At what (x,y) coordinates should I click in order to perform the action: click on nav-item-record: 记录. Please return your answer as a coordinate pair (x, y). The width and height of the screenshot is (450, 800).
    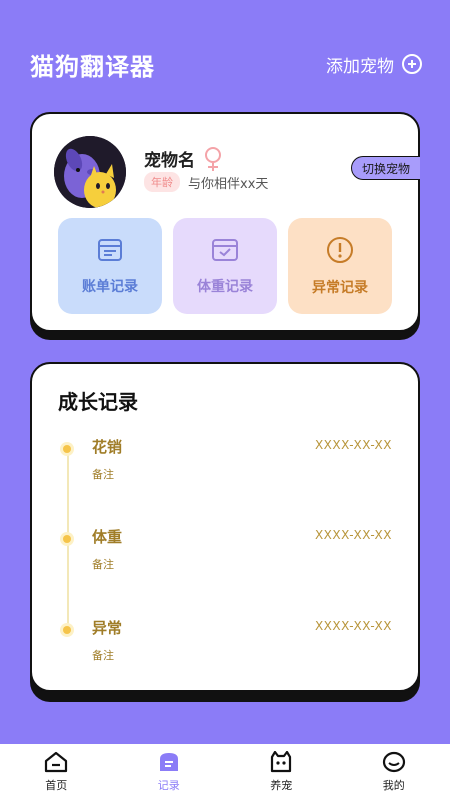
    Looking at the image, I should click on (169, 772).